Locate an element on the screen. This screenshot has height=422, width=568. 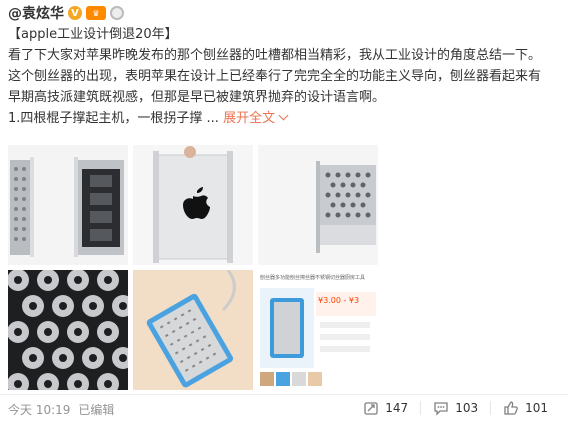
username: @袁炫华 is located at coordinates (36, 13).